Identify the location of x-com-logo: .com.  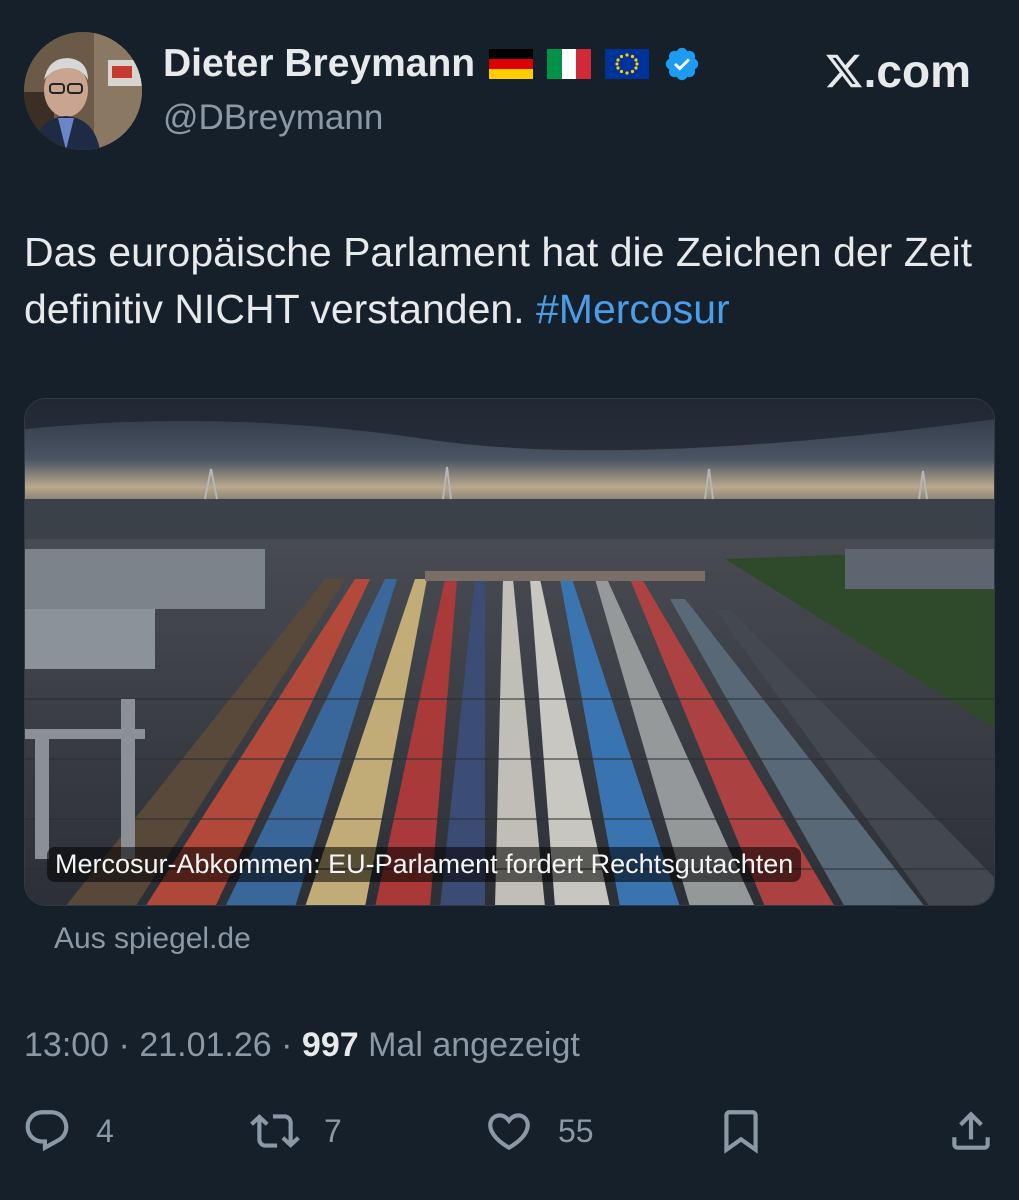
(897, 71).